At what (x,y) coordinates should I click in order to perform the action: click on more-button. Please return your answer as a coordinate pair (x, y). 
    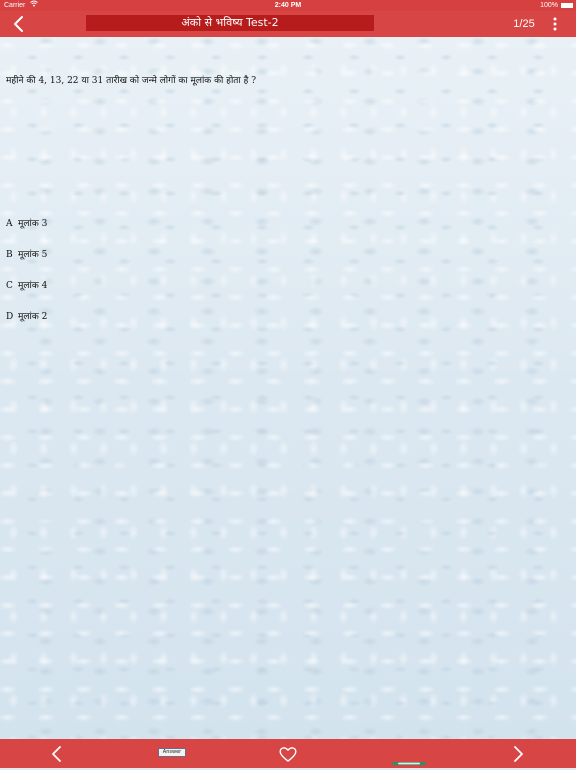
    Looking at the image, I should click on (555, 24).